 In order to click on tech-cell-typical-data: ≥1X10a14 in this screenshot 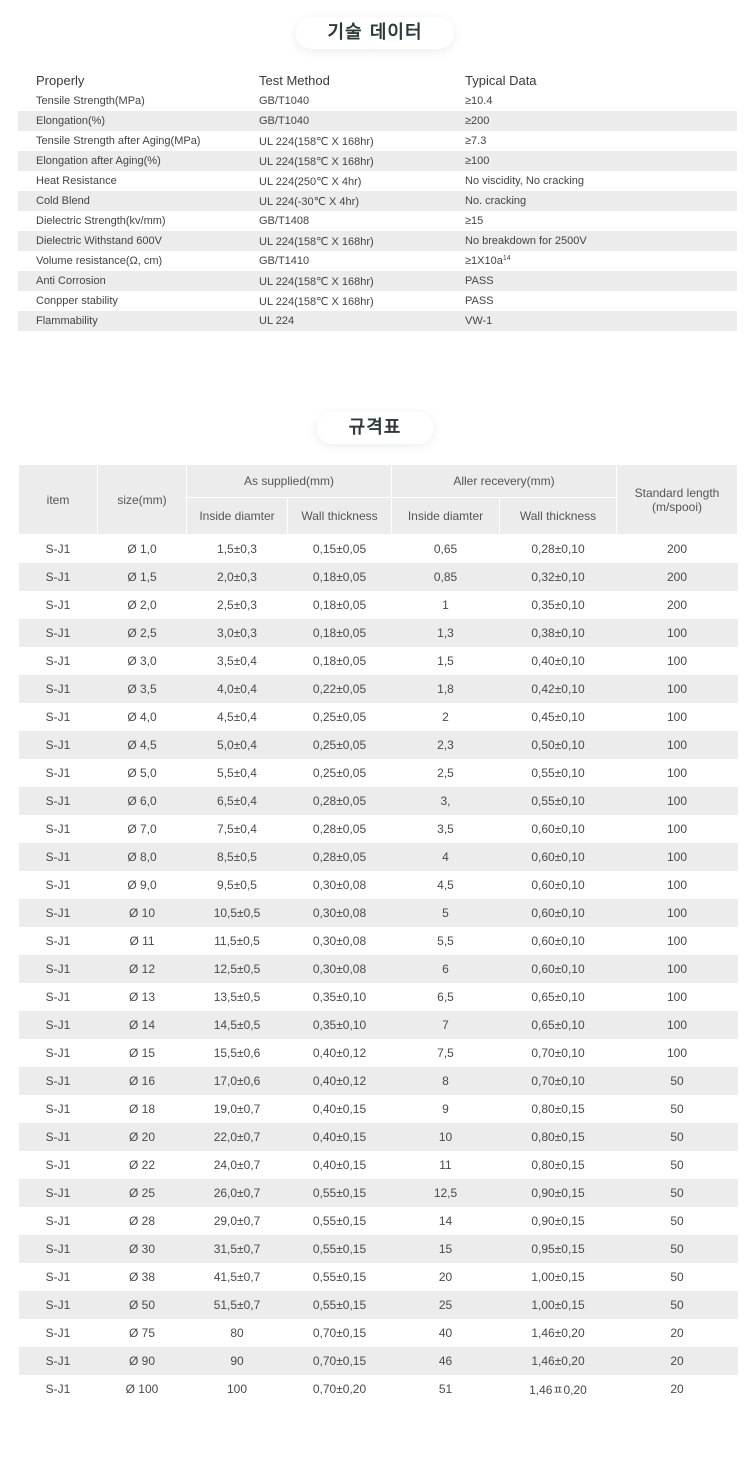, I will do `click(601, 261)`.